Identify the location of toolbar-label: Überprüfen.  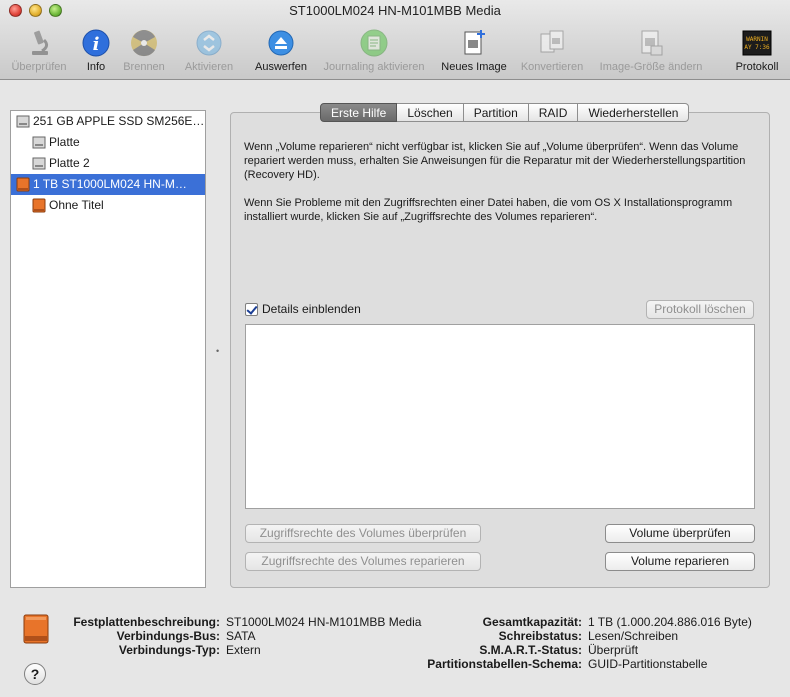
(39, 67).